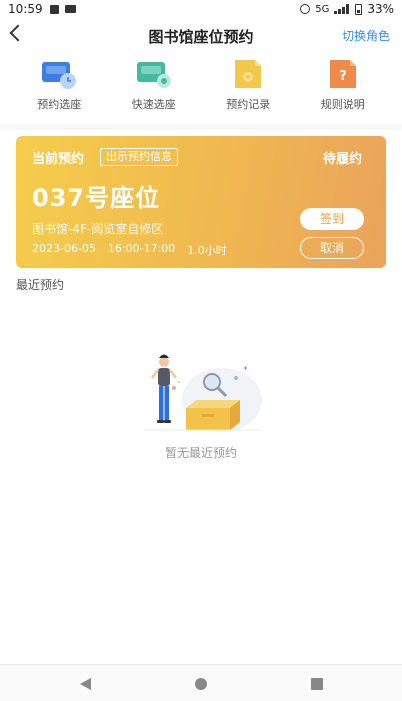  I want to click on system-navigation-bar, so click(201, 682).